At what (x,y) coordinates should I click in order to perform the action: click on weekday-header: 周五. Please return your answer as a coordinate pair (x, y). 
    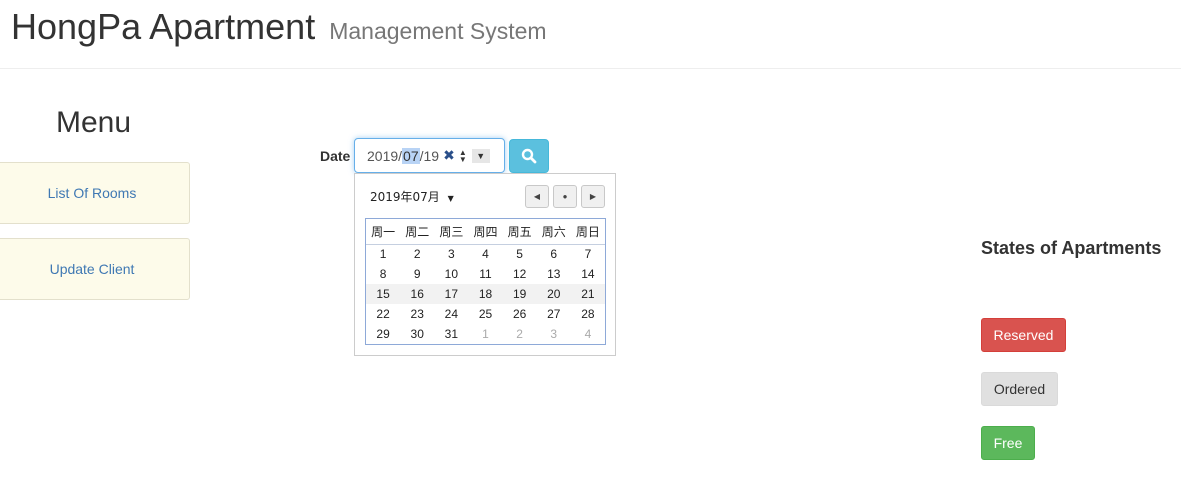
    Looking at the image, I should click on (519, 232).